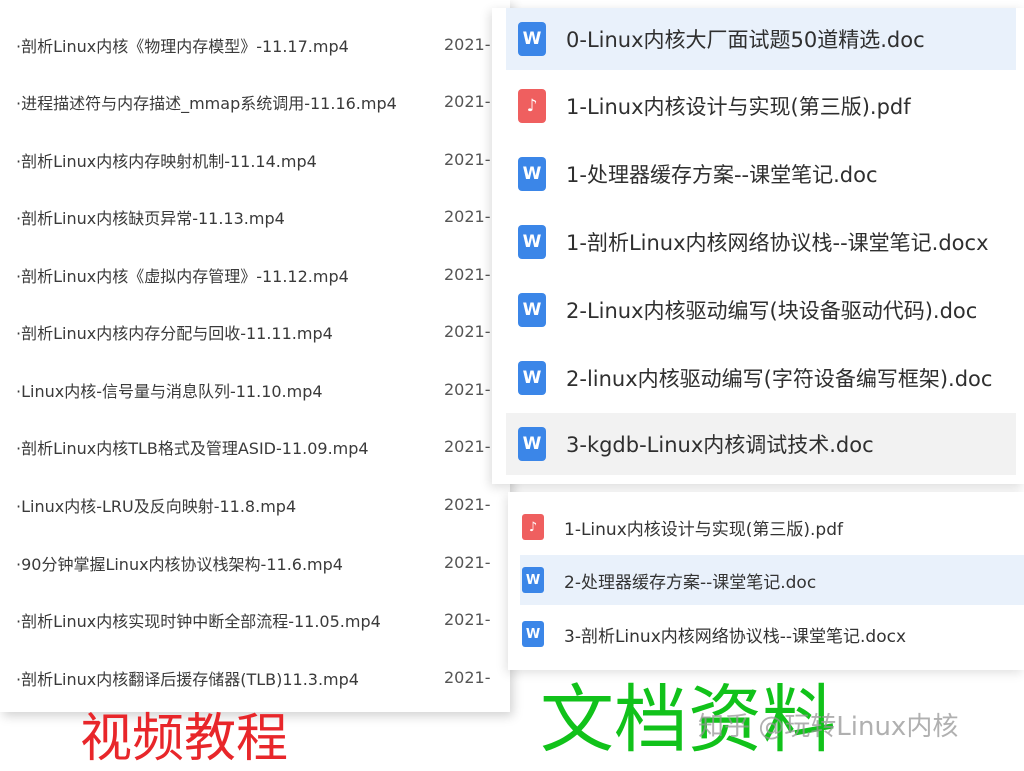 This screenshot has width=1024, height=771. I want to click on video-list-item: ·剖析Linux内核内存分配与回收-11.11.mp4 2021-, so click(255, 331).